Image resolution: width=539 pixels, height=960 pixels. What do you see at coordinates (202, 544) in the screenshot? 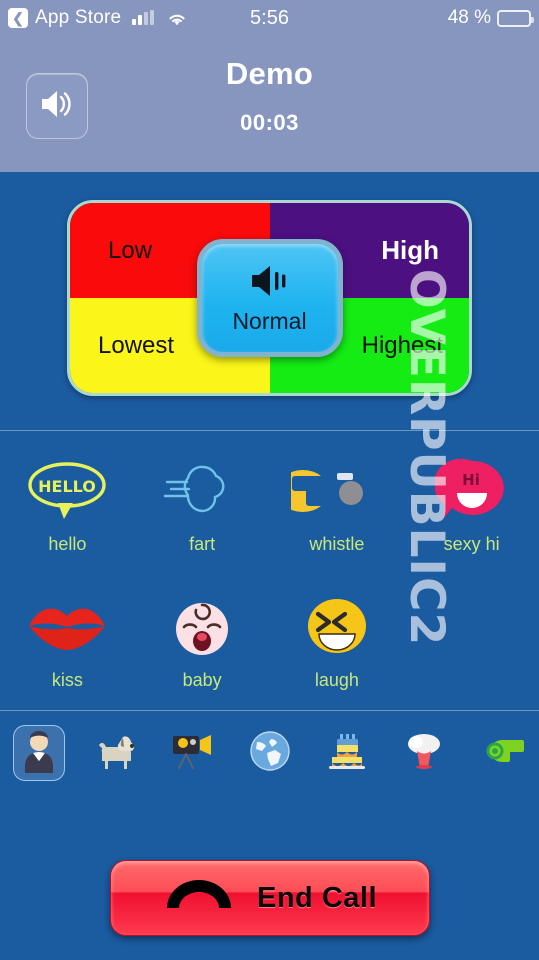
I see `sound-label: fart` at bounding box center [202, 544].